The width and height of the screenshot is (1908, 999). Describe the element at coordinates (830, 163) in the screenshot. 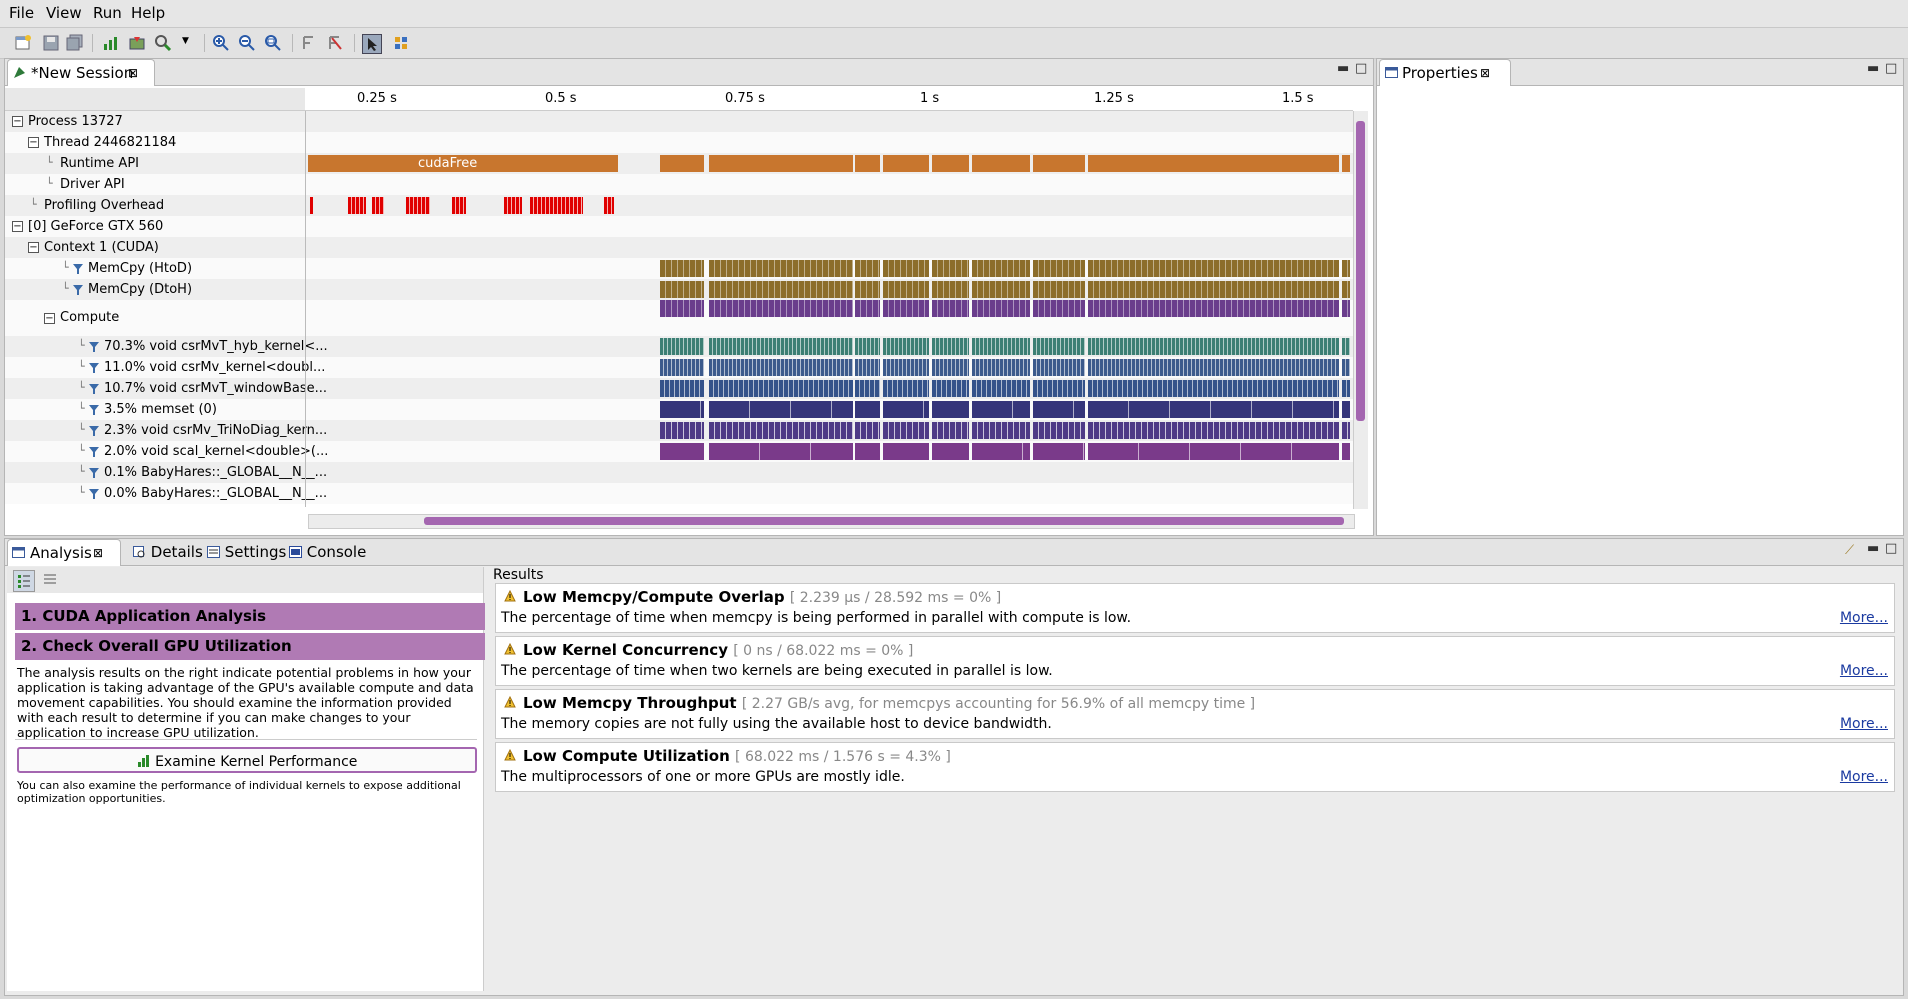

I see `timeline-track: cudaFree` at that location.